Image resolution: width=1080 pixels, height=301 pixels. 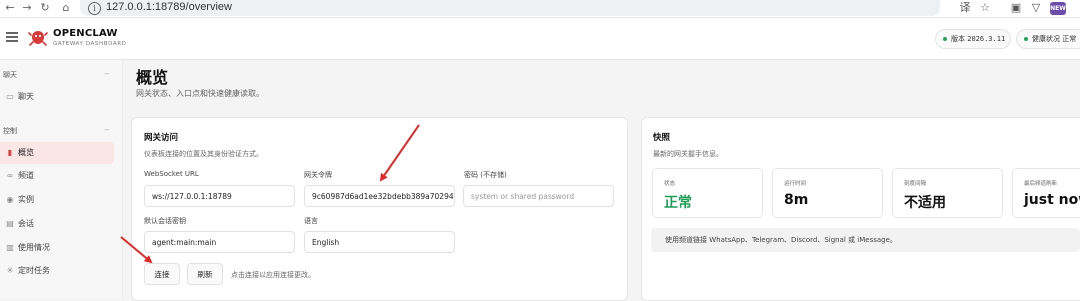 What do you see at coordinates (1058, 8) in the screenshot?
I see `new-badge: NEW` at bounding box center [1058, 8].